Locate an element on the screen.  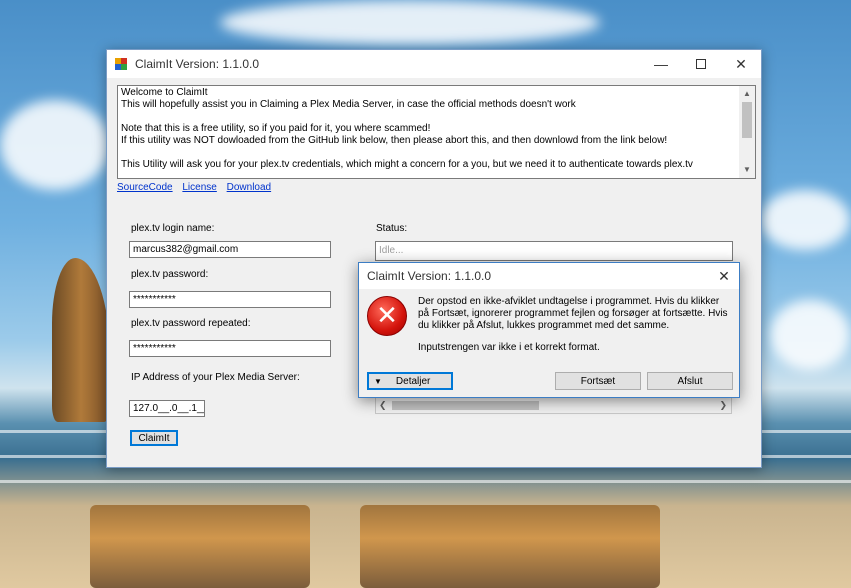
wave-line is located at coordinates (425, 481).